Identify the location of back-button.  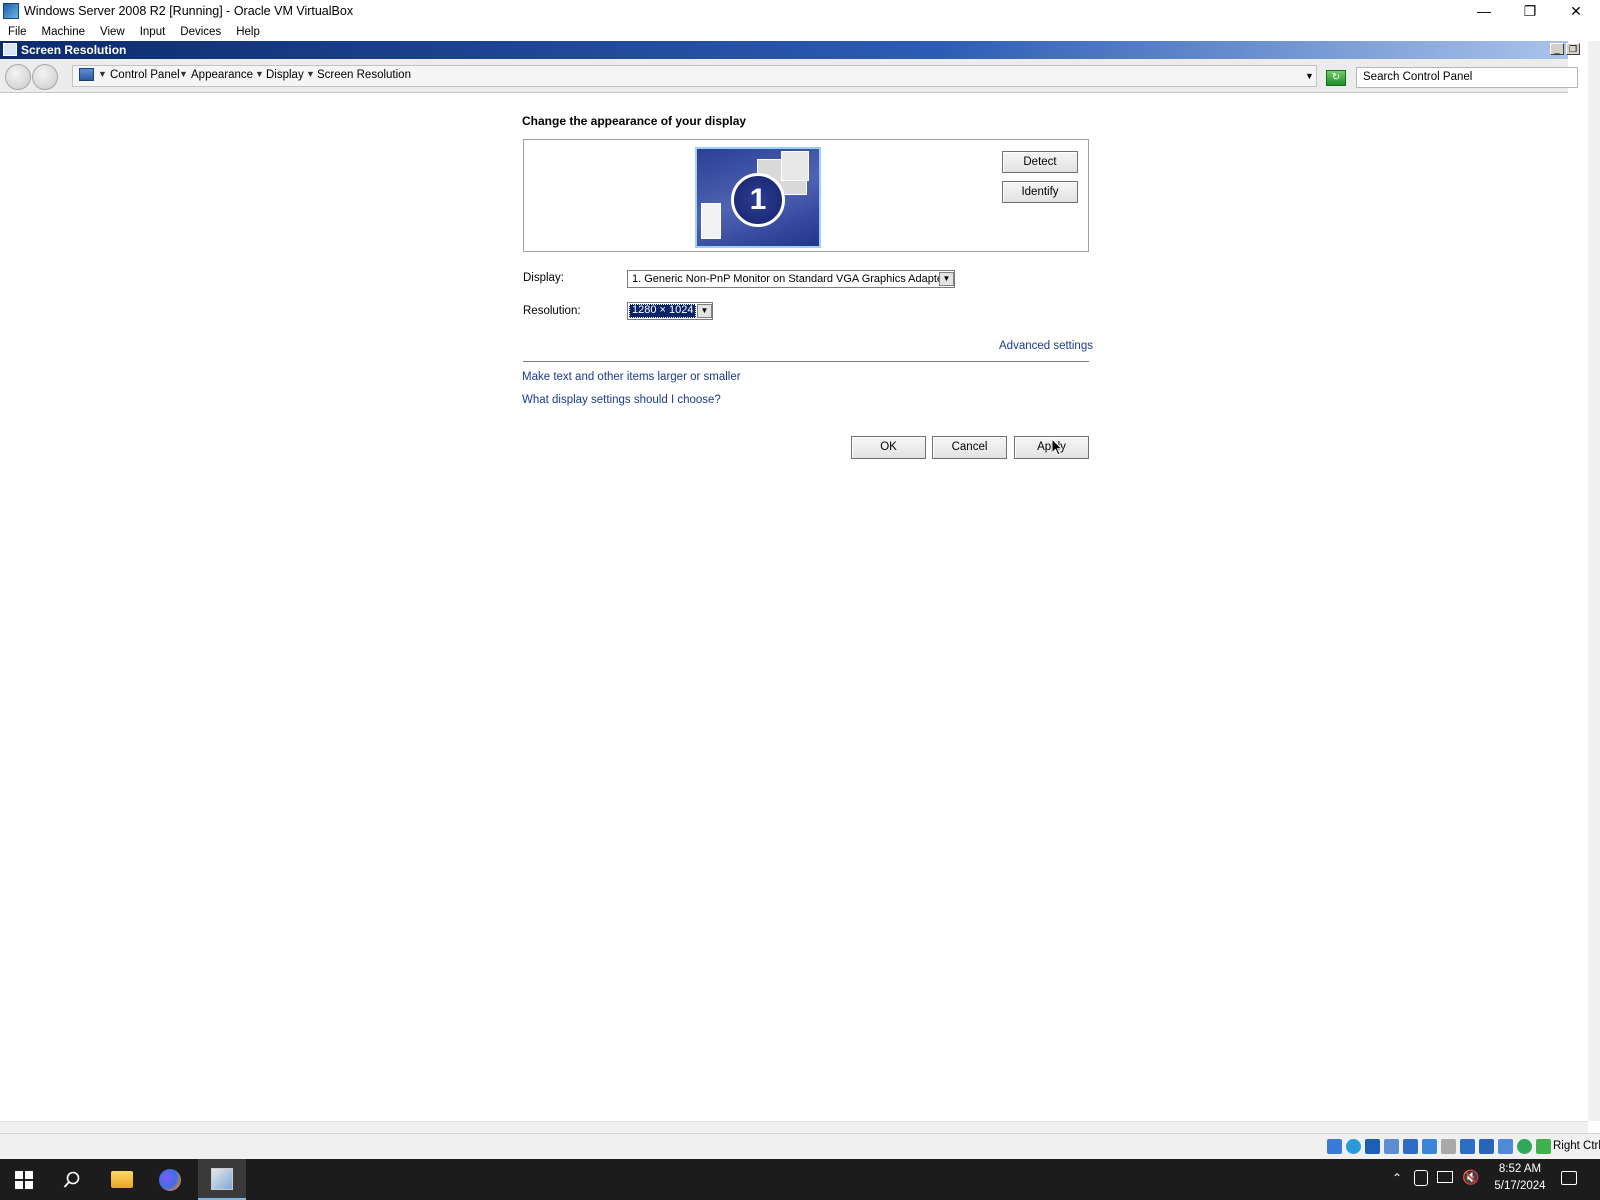
(18, 77).